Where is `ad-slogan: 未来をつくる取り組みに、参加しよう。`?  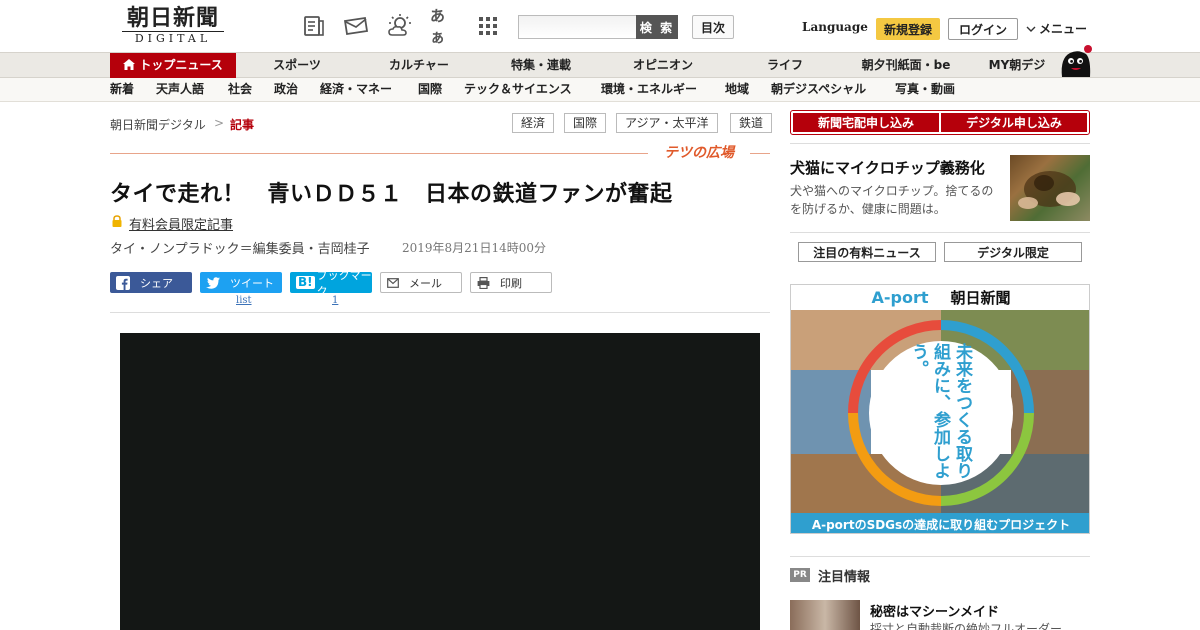
ad-slogan: 未来をつくる取り組みに、参加しよう。 is located at coordinates (940, 411).